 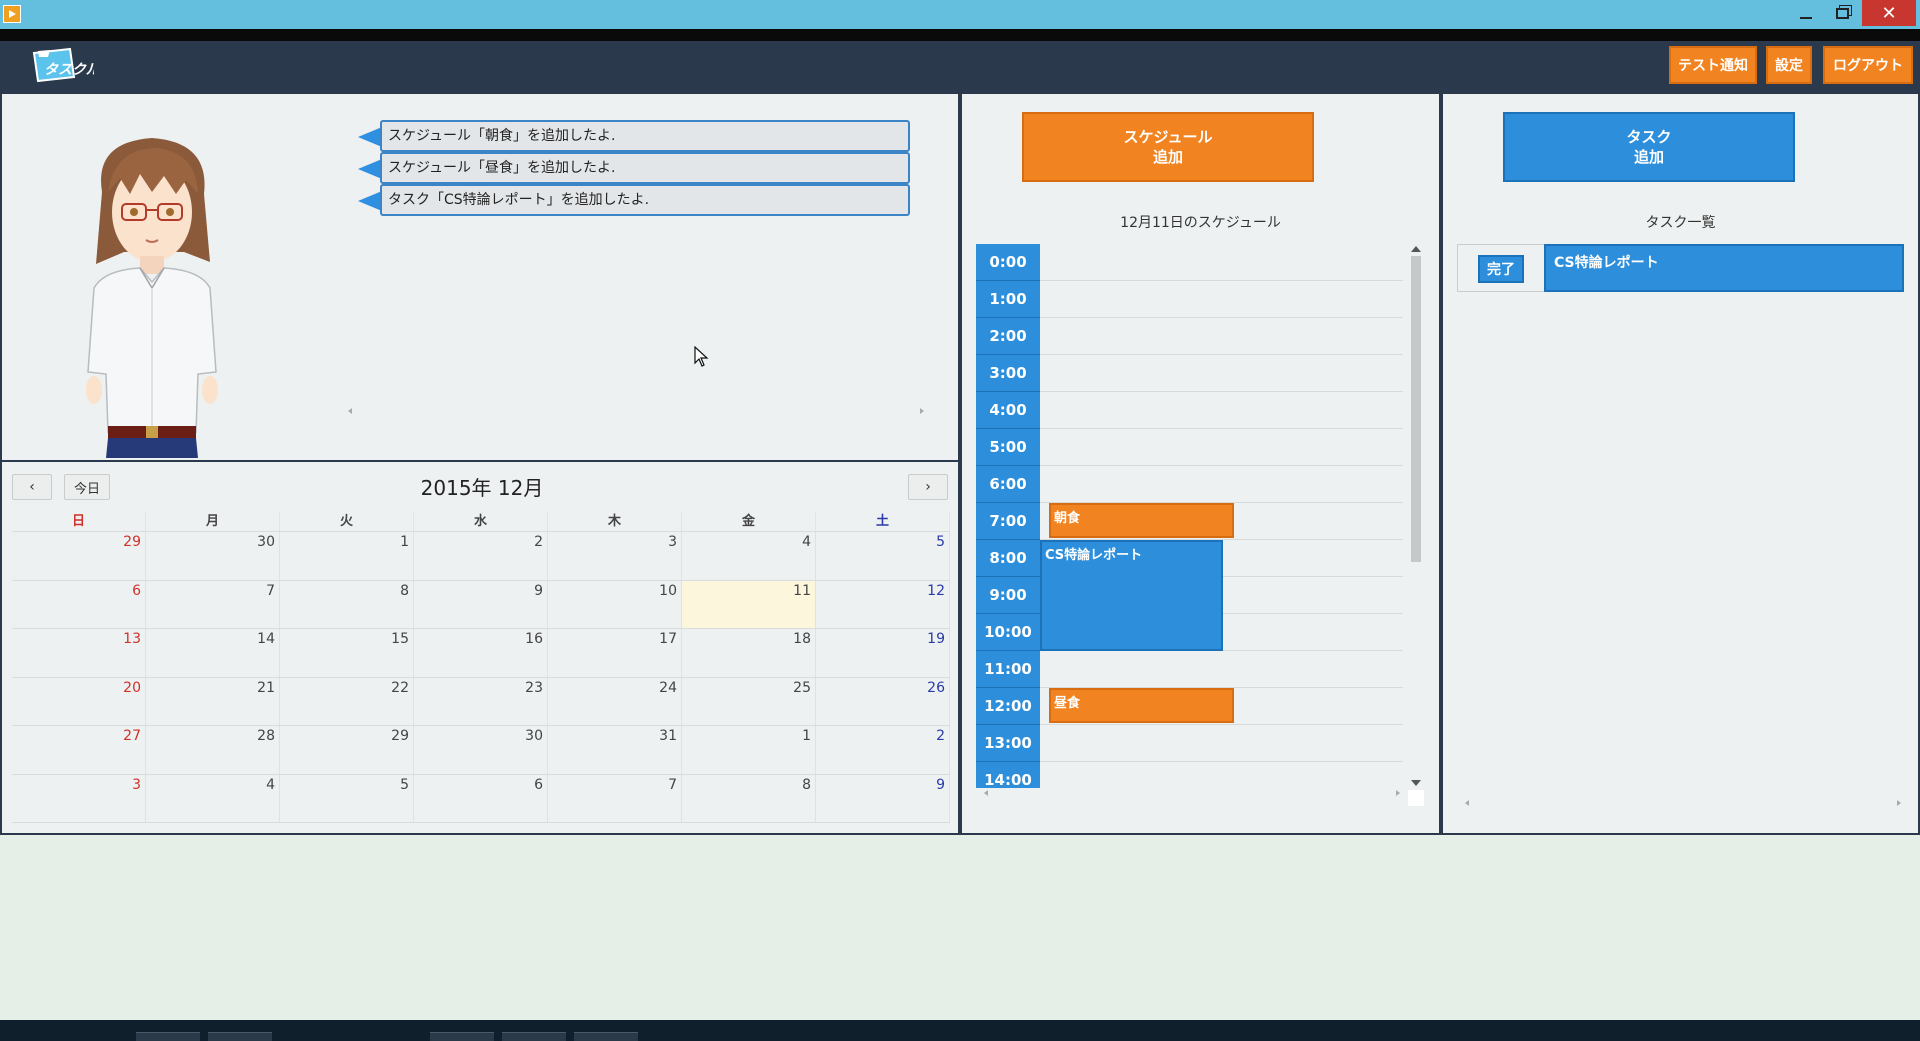 What do you see at coordinates (615, 750) in the screenshot?
I see `calendar-day-cell: 31` at bounding box center [615, 750].